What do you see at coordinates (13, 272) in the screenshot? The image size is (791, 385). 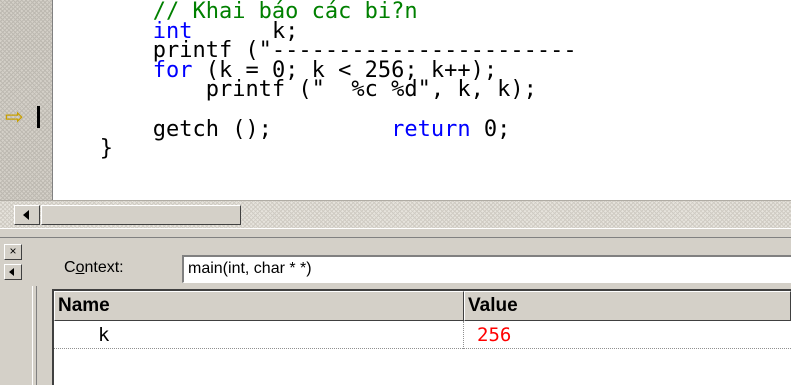 I see `collapse-arrow-icon` at bounding box center [13, 272].